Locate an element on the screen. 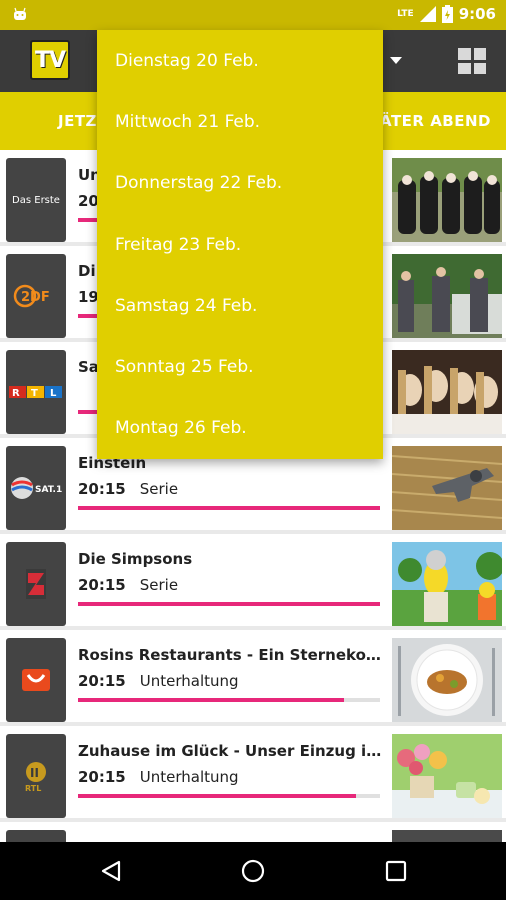  back-icon is located at coordinates (111, 871).